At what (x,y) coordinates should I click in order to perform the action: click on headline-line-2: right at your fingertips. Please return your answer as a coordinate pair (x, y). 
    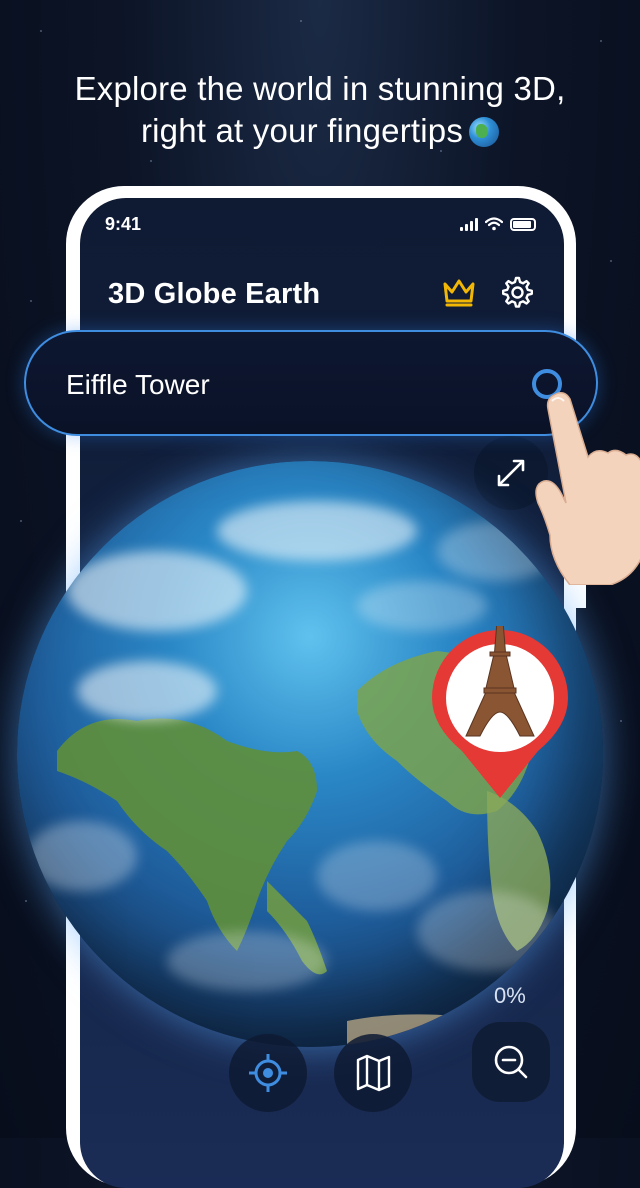
    Looking at the image, I should click on (302, 130).